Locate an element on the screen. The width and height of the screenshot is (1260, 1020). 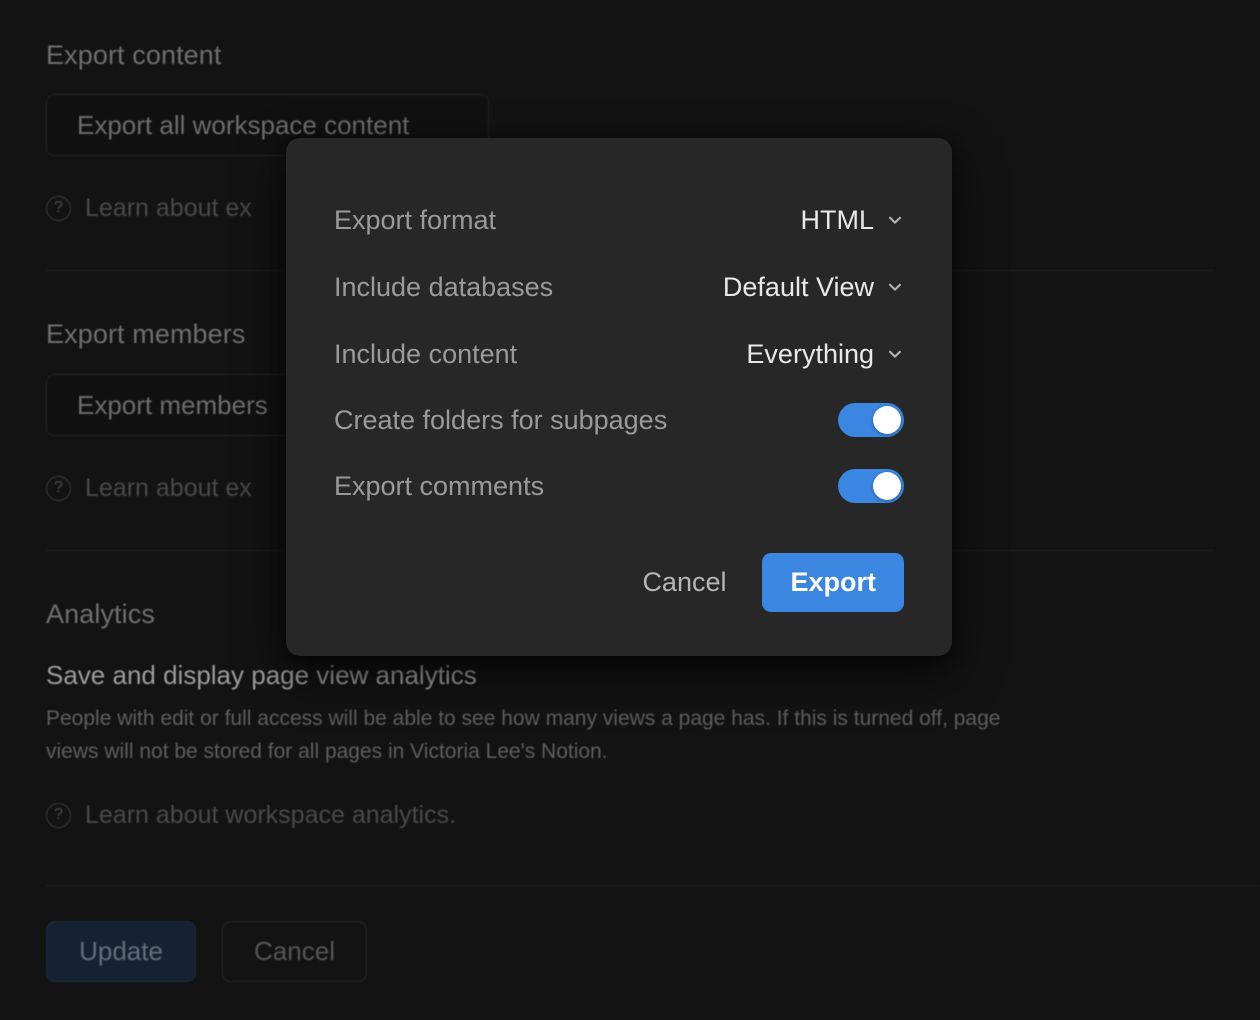
row-export-comments: Export comments is located at coordinates (619, 486).